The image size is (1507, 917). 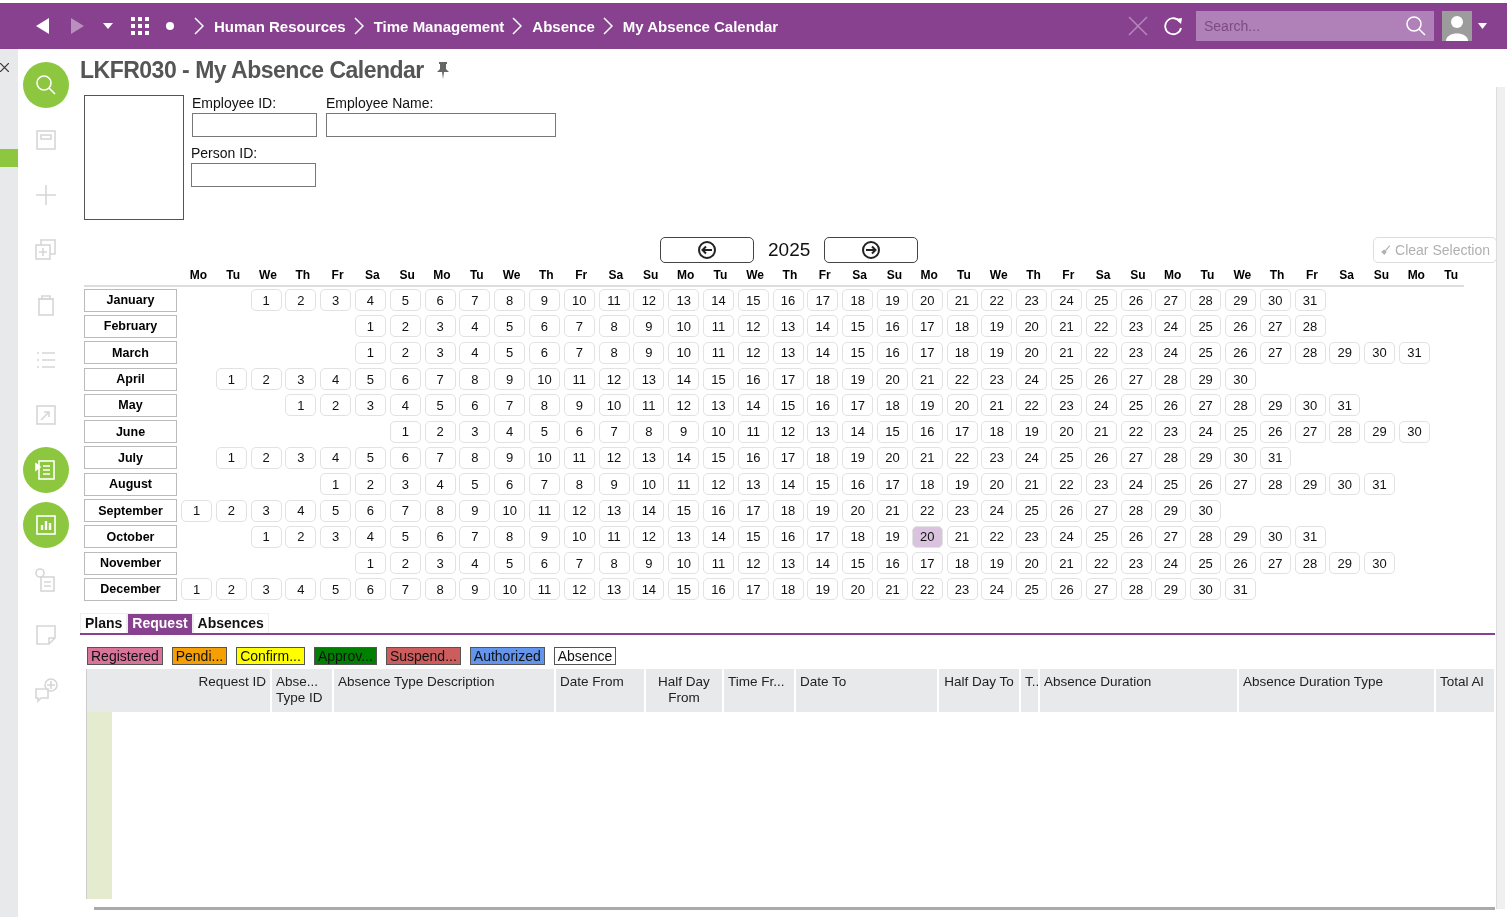 I want to click on caret-icon, so click(x=108, y=26).